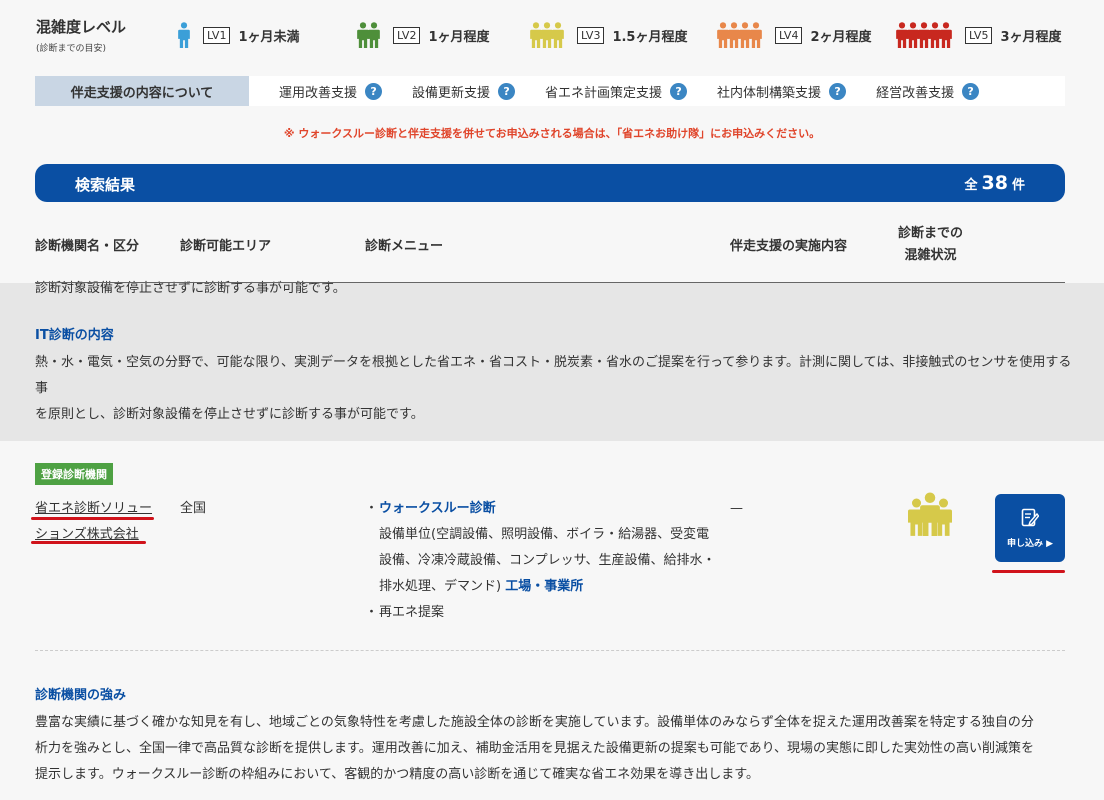  I want to click on results-count: 全 38 件, so click(995, 183).